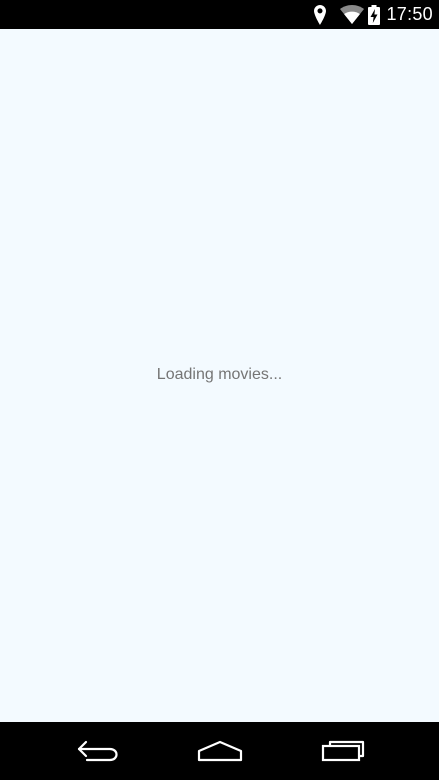  I want to click on navigation-bar, so click(219, 751).